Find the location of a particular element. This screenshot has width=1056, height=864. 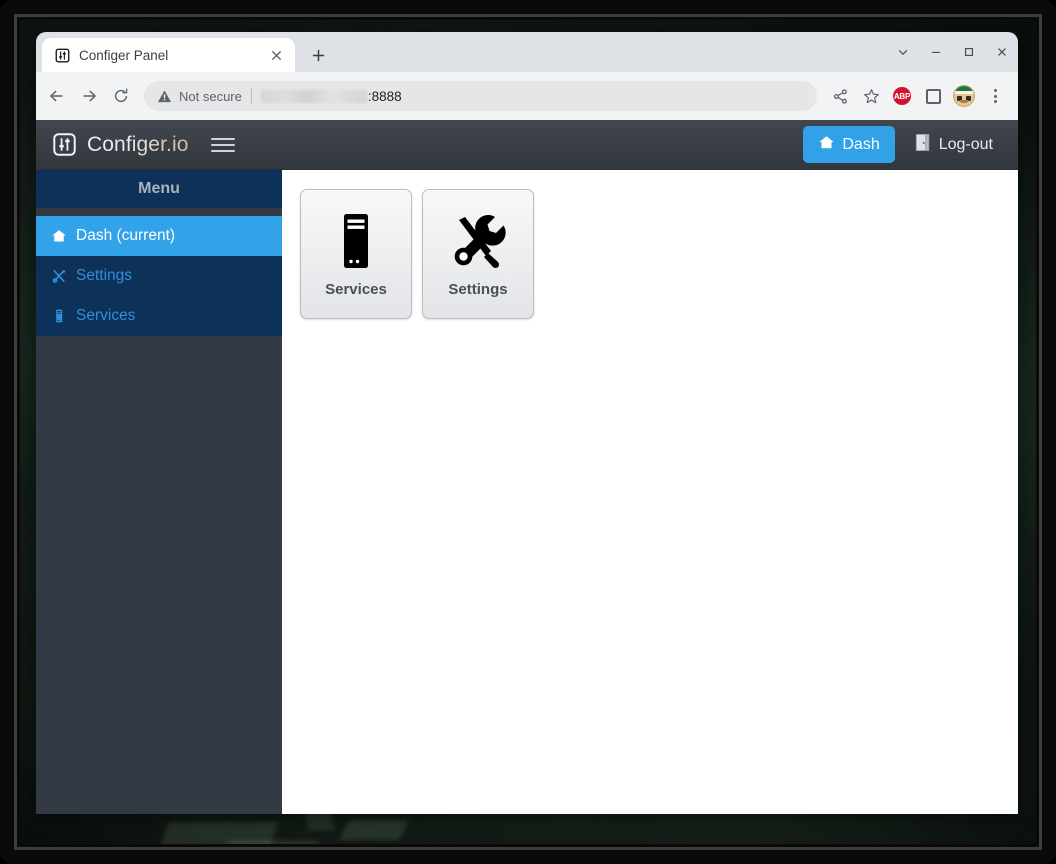

back-arrow-icon is located at coordinates (57, 96).